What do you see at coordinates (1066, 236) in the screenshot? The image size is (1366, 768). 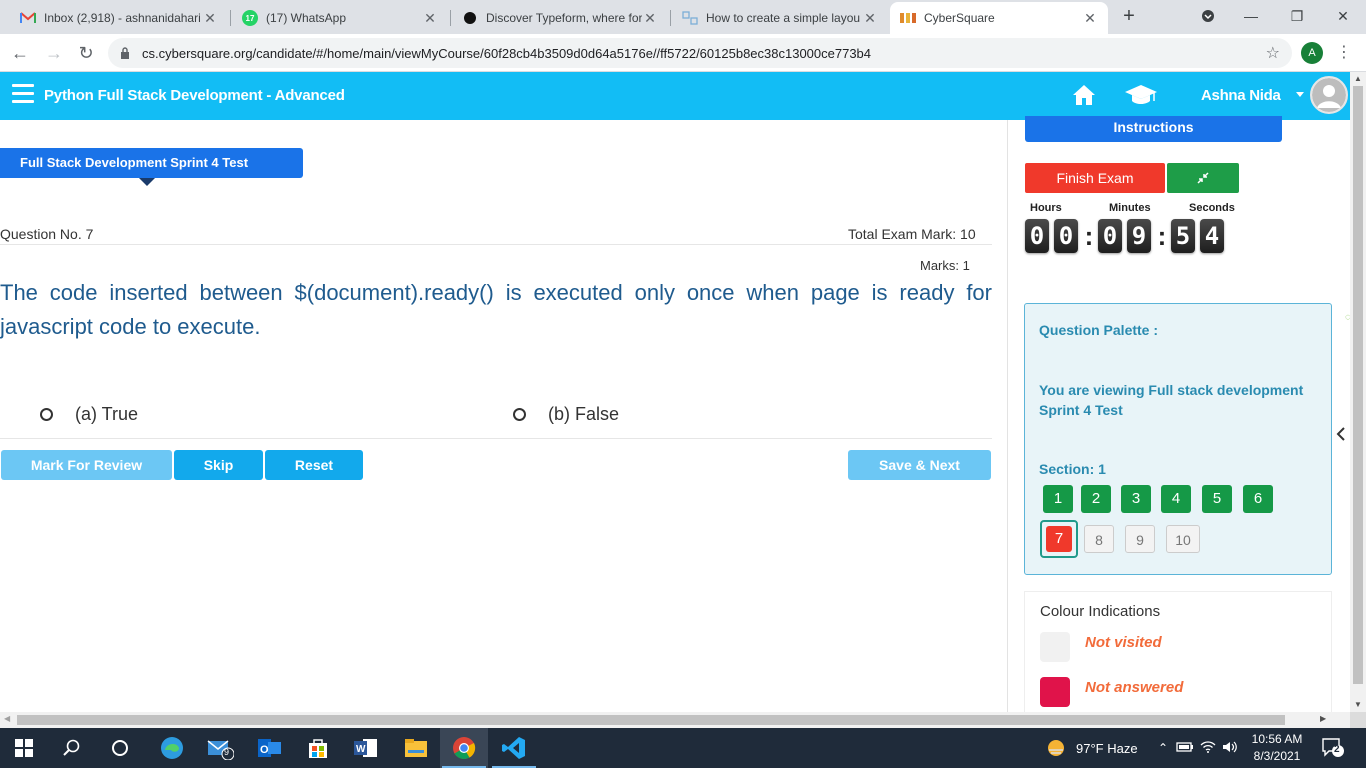 I see `timer-digit: 0` at bounding box center [1066, 236].